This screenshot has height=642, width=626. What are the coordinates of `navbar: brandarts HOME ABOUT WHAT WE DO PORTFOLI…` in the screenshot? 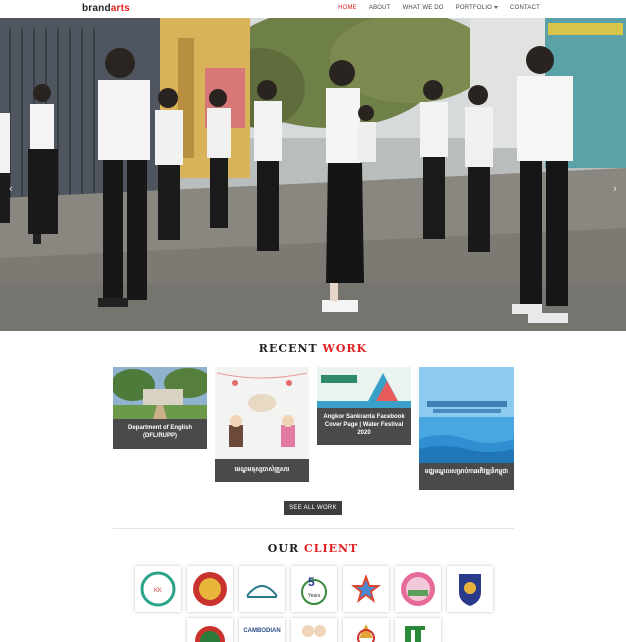 It's located at (313, 9).